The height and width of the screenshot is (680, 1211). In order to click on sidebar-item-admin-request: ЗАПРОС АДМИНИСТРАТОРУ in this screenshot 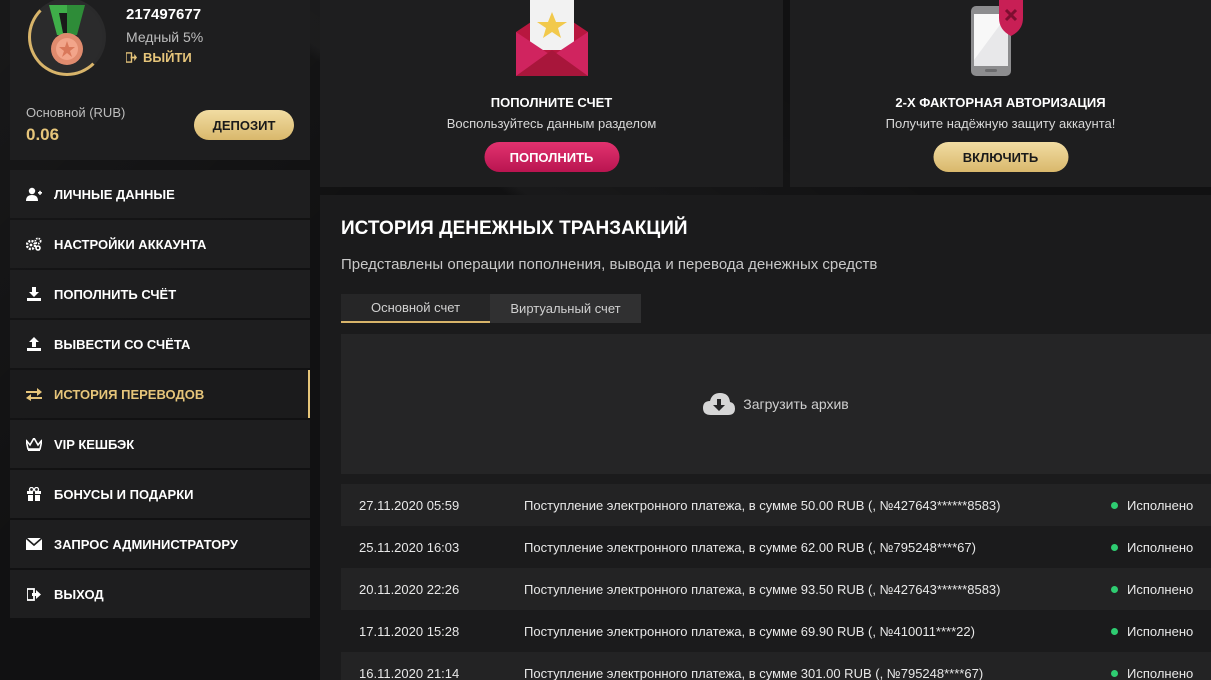, I will do `click(160, 544)`.